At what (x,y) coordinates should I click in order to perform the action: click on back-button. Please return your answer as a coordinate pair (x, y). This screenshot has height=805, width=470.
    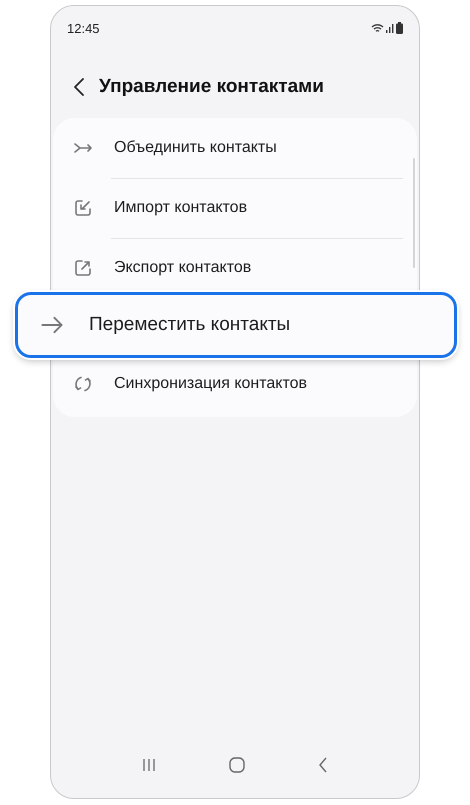
    Looking at the image, I should click on (79, 87).